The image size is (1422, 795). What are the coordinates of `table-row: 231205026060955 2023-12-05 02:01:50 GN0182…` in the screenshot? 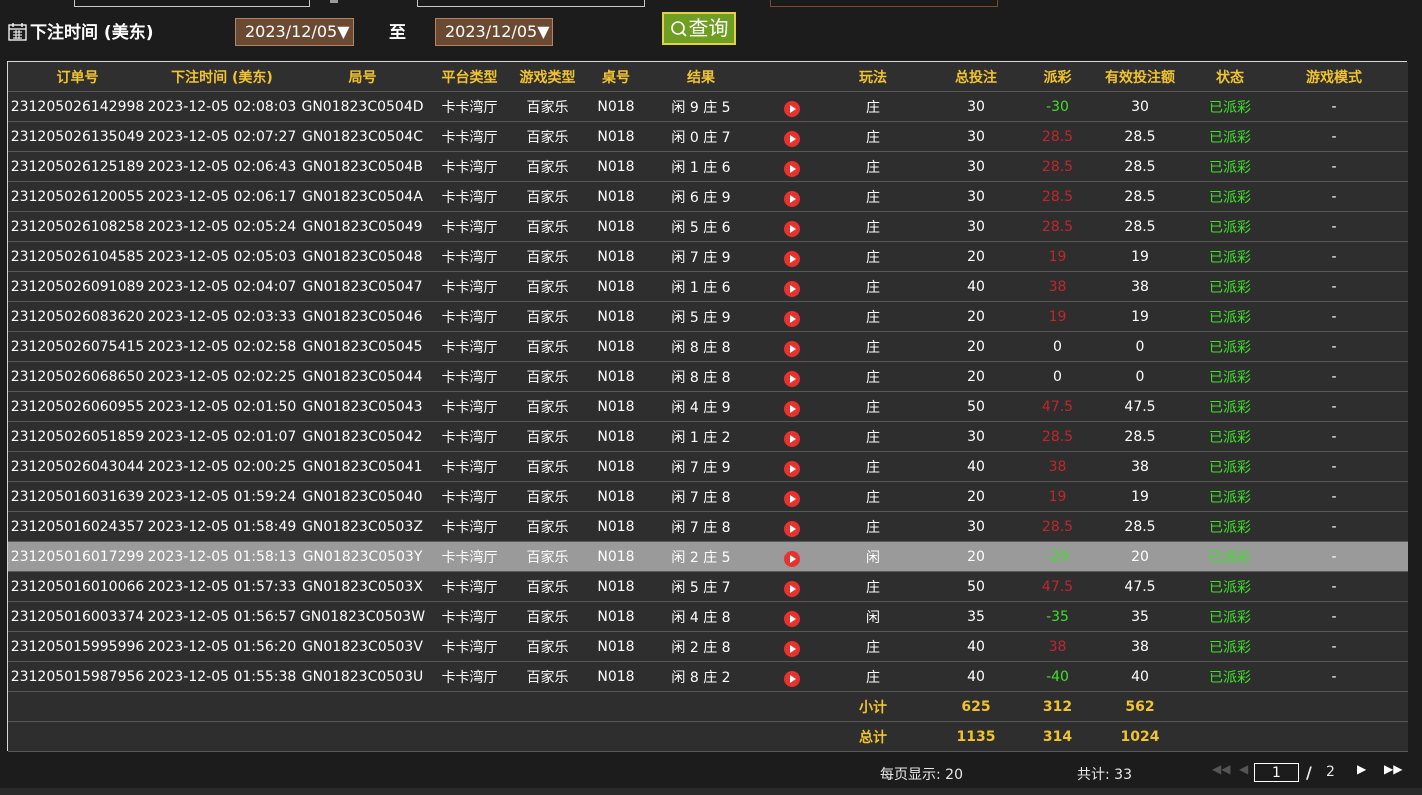 It's located at (708, 406).